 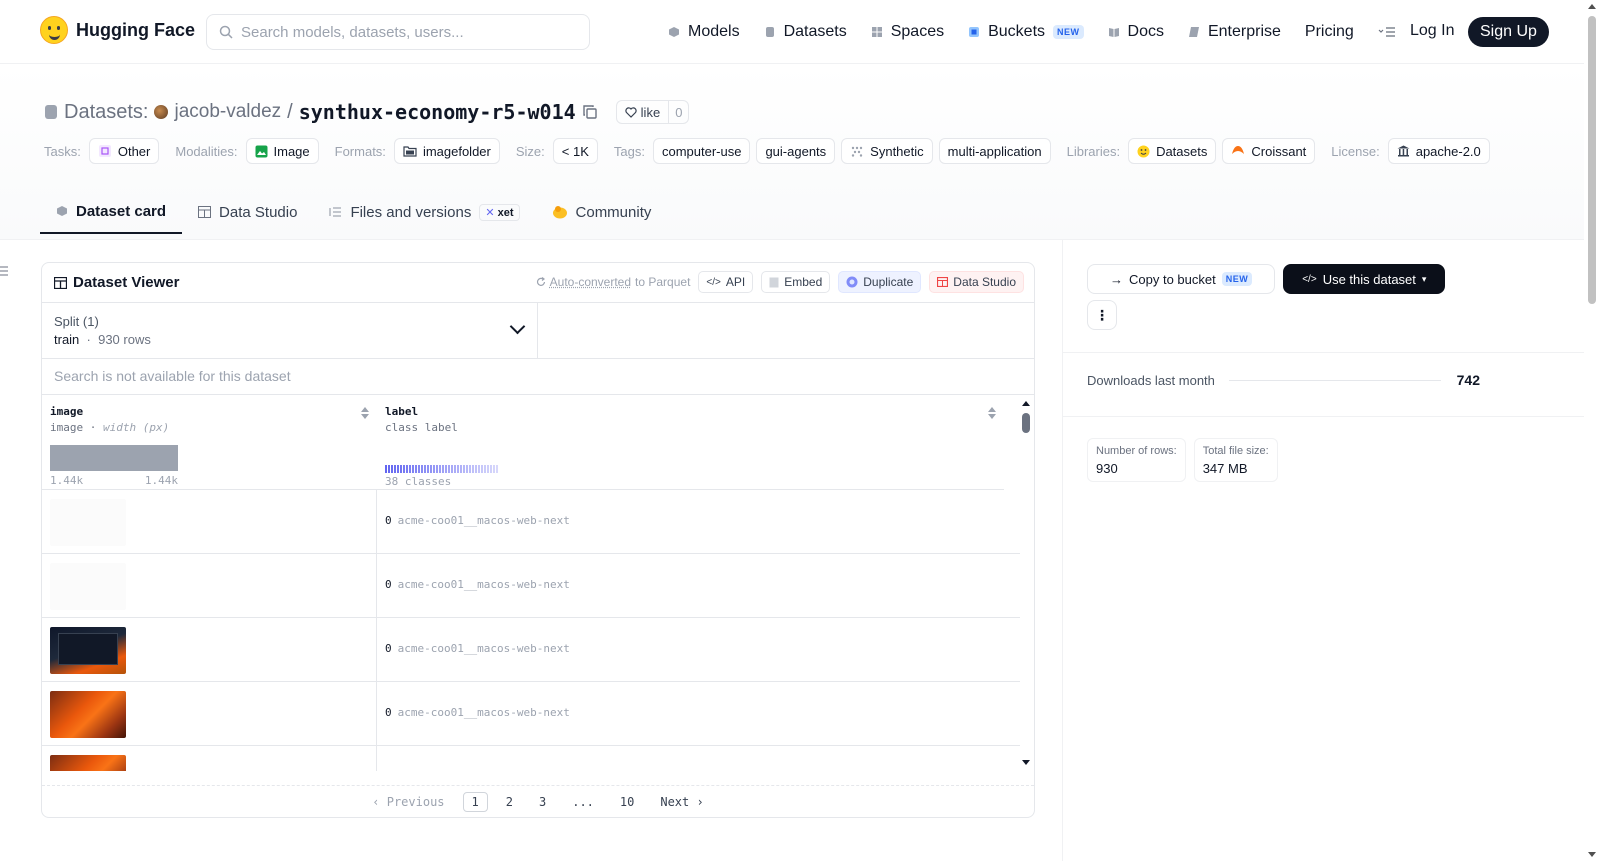 I want to click on class-distribution-bar, so click(x=441, y=469).